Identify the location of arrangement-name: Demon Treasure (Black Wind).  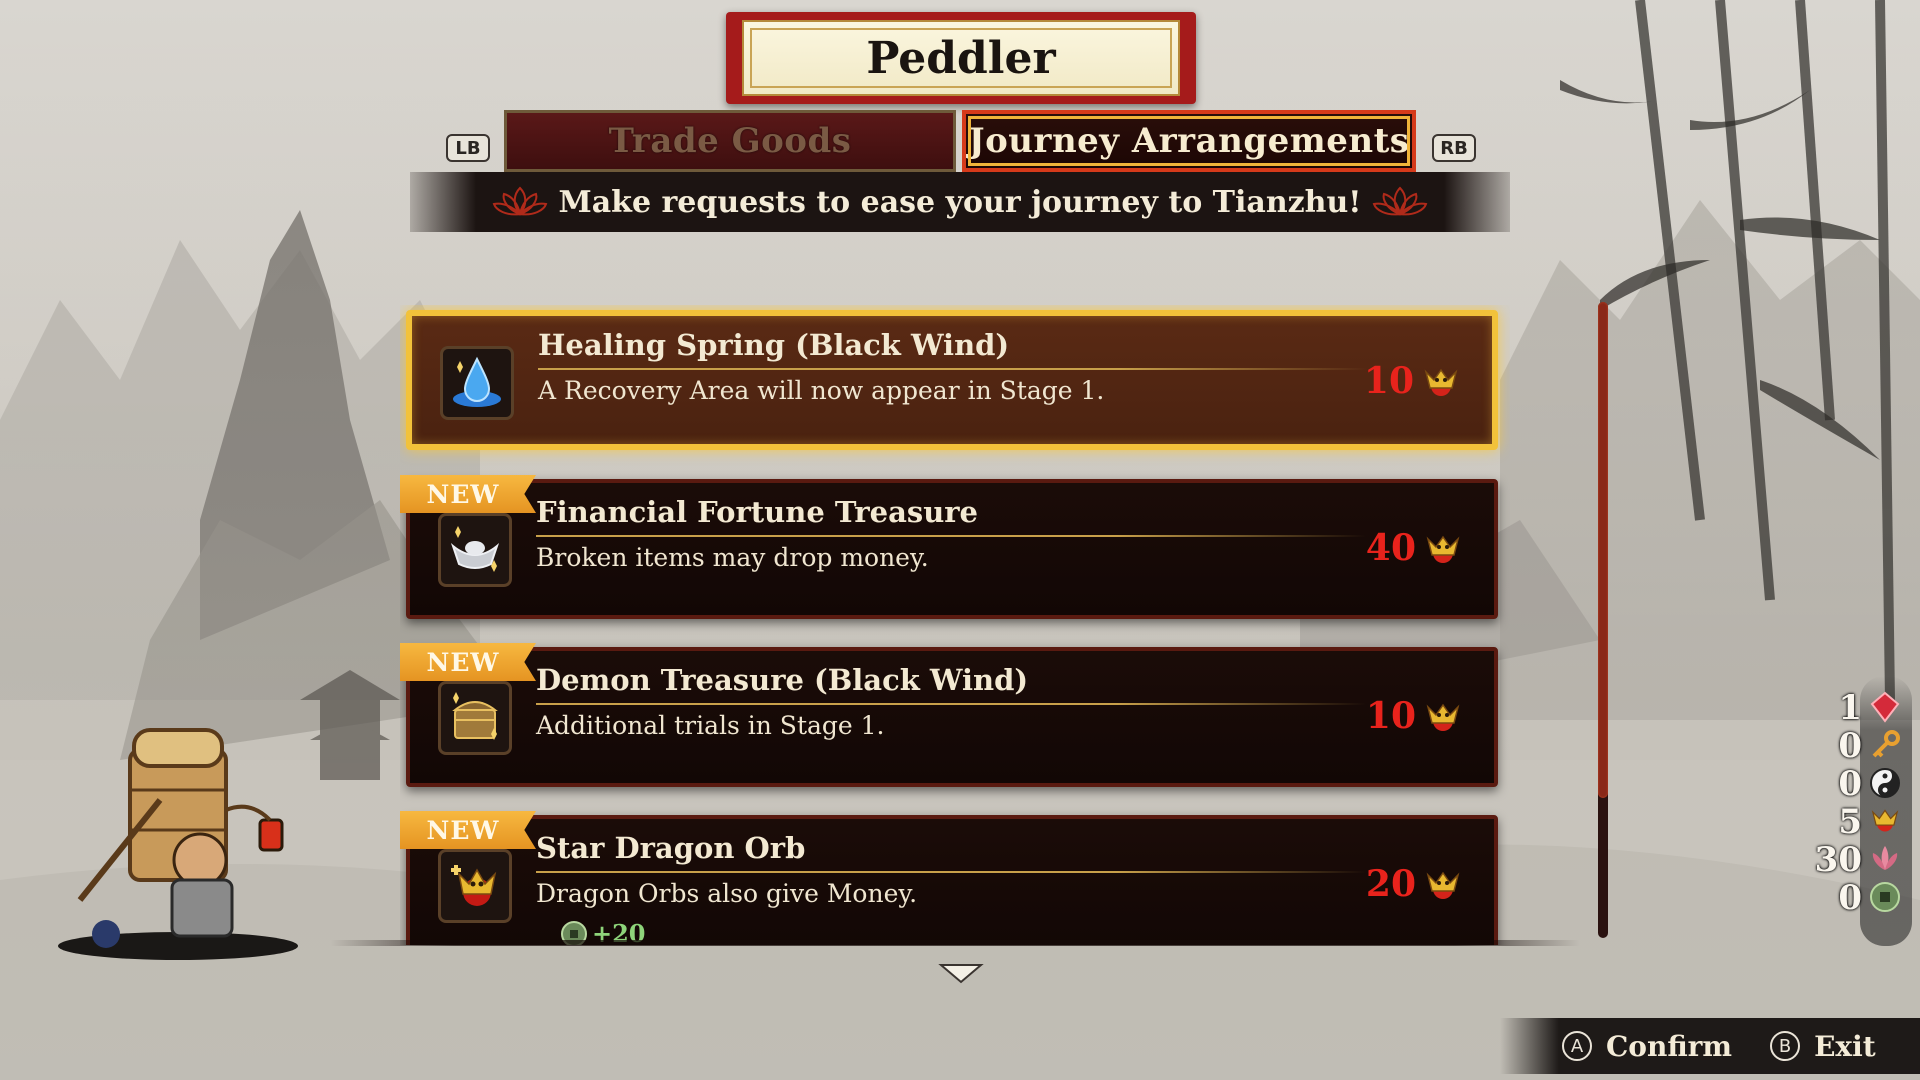
(782, 680).